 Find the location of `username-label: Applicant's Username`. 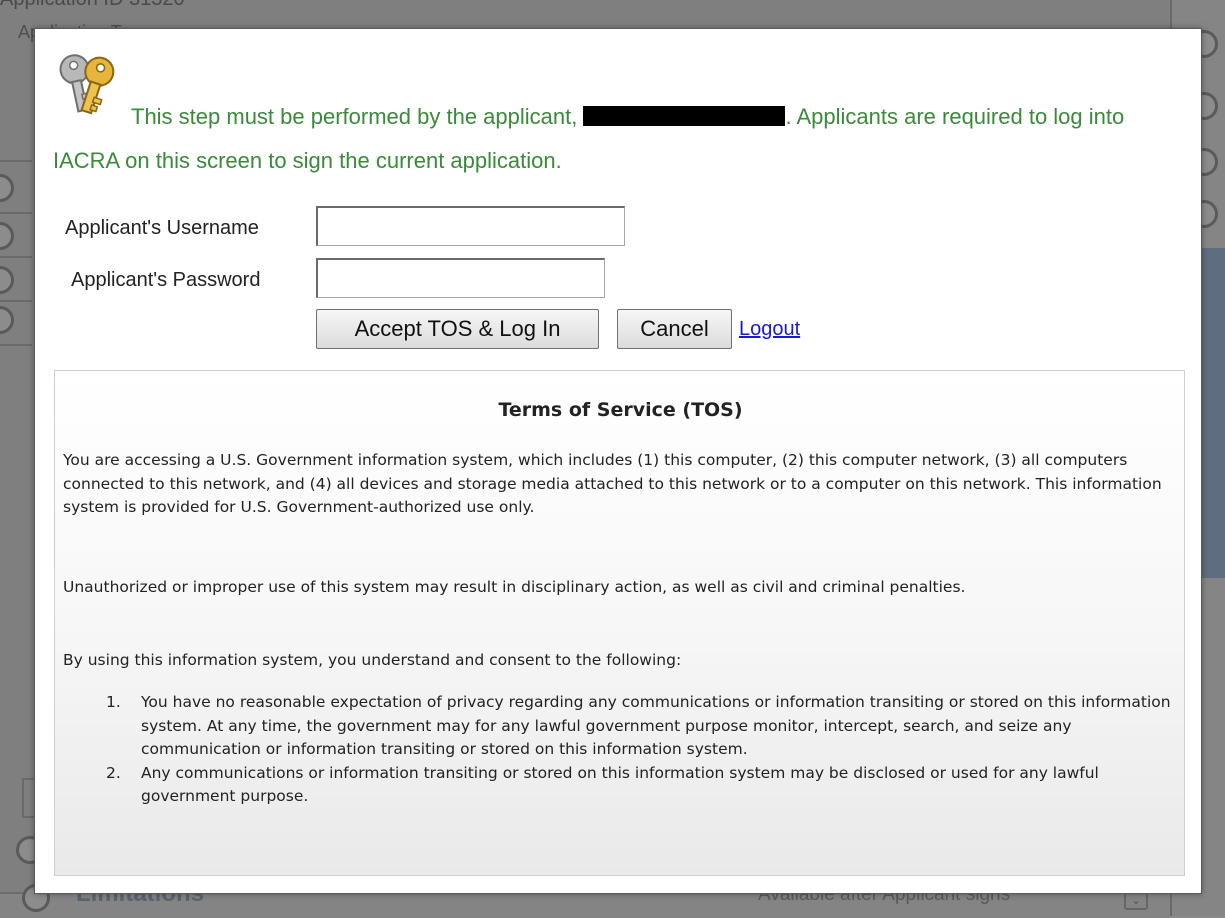

username-label: Applicant's Username is located at coordinates (162, 228).